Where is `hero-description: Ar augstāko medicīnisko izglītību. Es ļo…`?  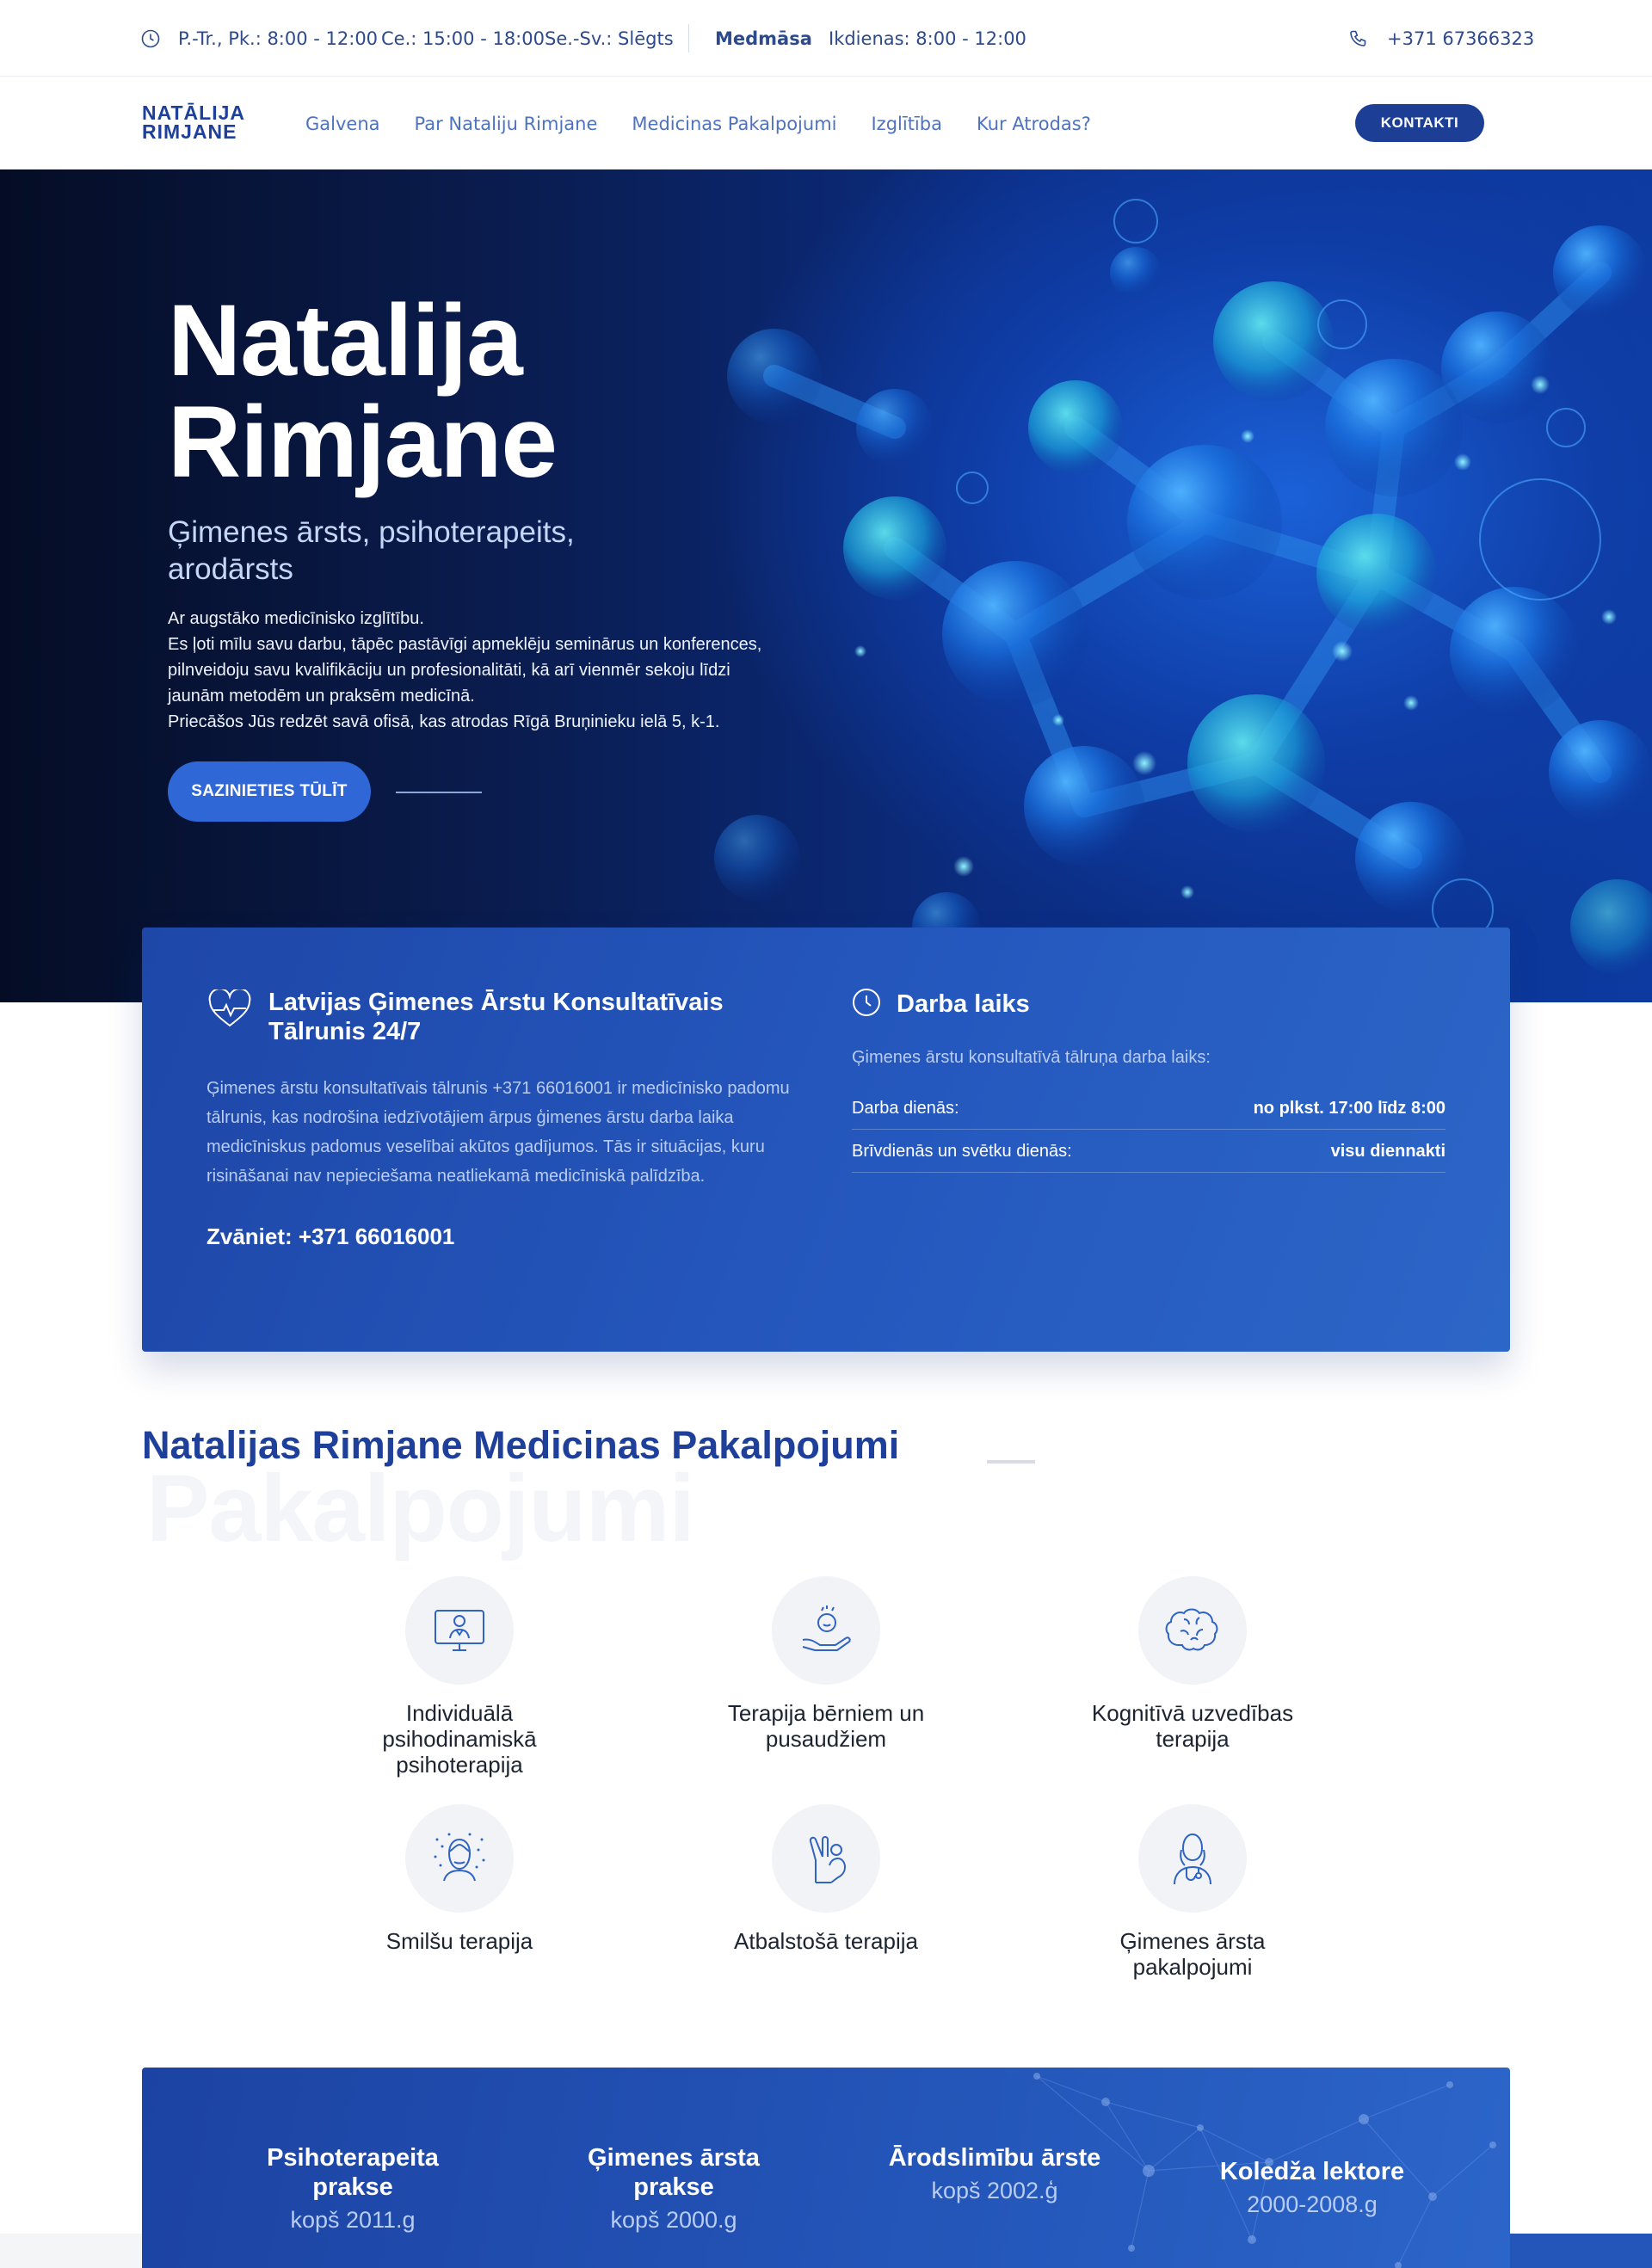 hero-description: Ar augstāko medicīnisko izglītību. Es ļo… is located at coordinates (477, 671).